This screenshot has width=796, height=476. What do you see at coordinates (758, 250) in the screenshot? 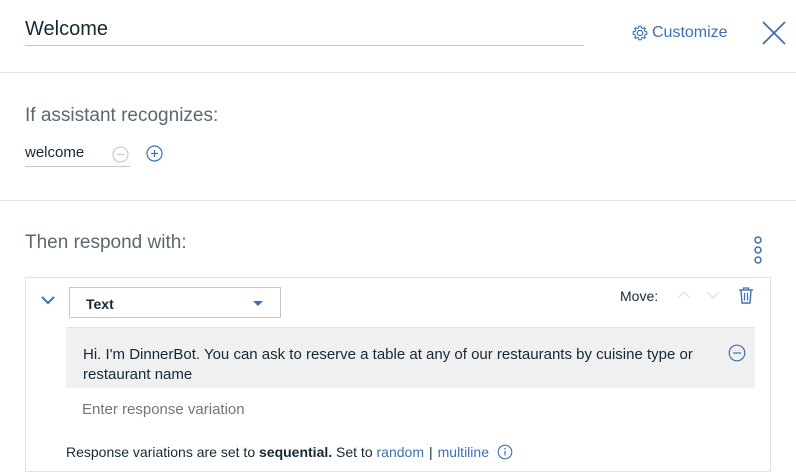
I see `overflow-menu-icon` at bounding box center [758, 250].